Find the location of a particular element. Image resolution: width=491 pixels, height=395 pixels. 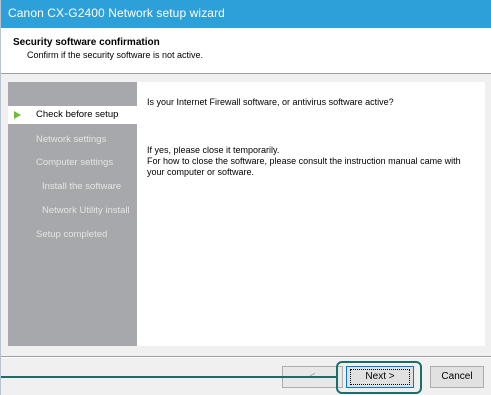

step-setup-completed: Setup completed is located at coordinates (72, 235).